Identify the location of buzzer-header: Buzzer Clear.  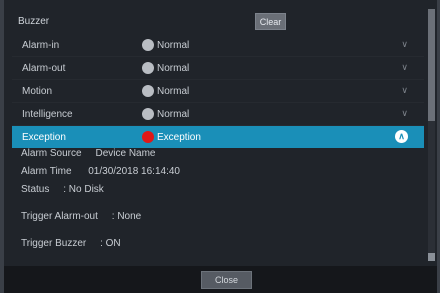
(218, 21).